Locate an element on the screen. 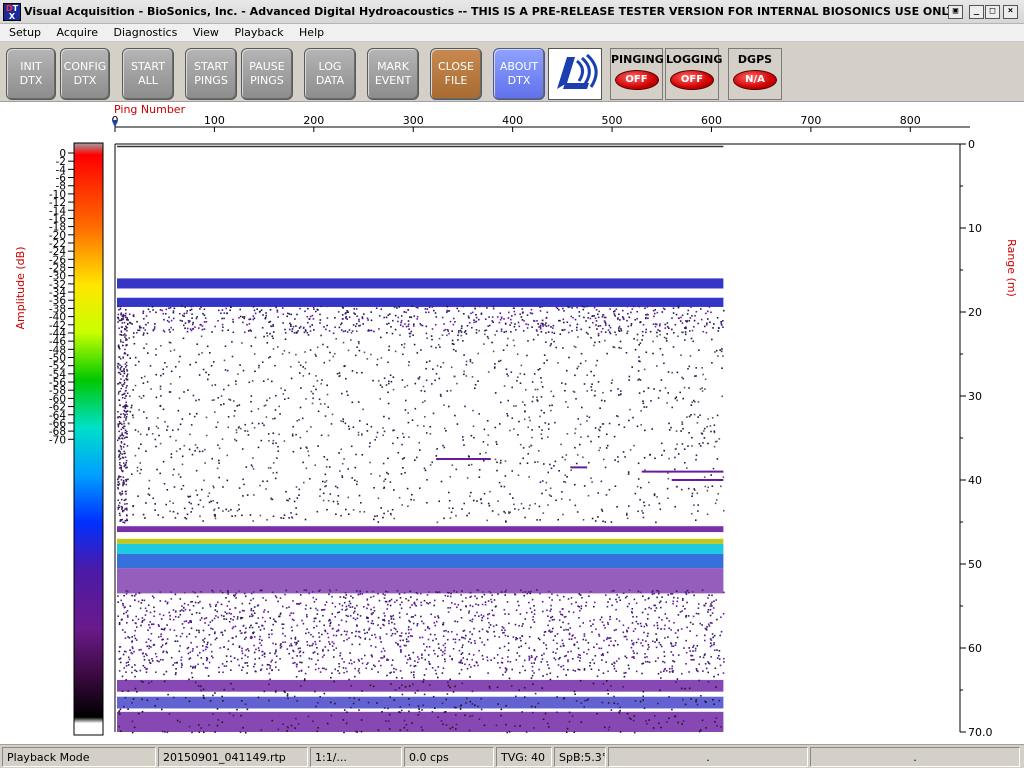 This screenshot has width=1024, height=768. menu-help: Help is located at coordinates (311, 31).